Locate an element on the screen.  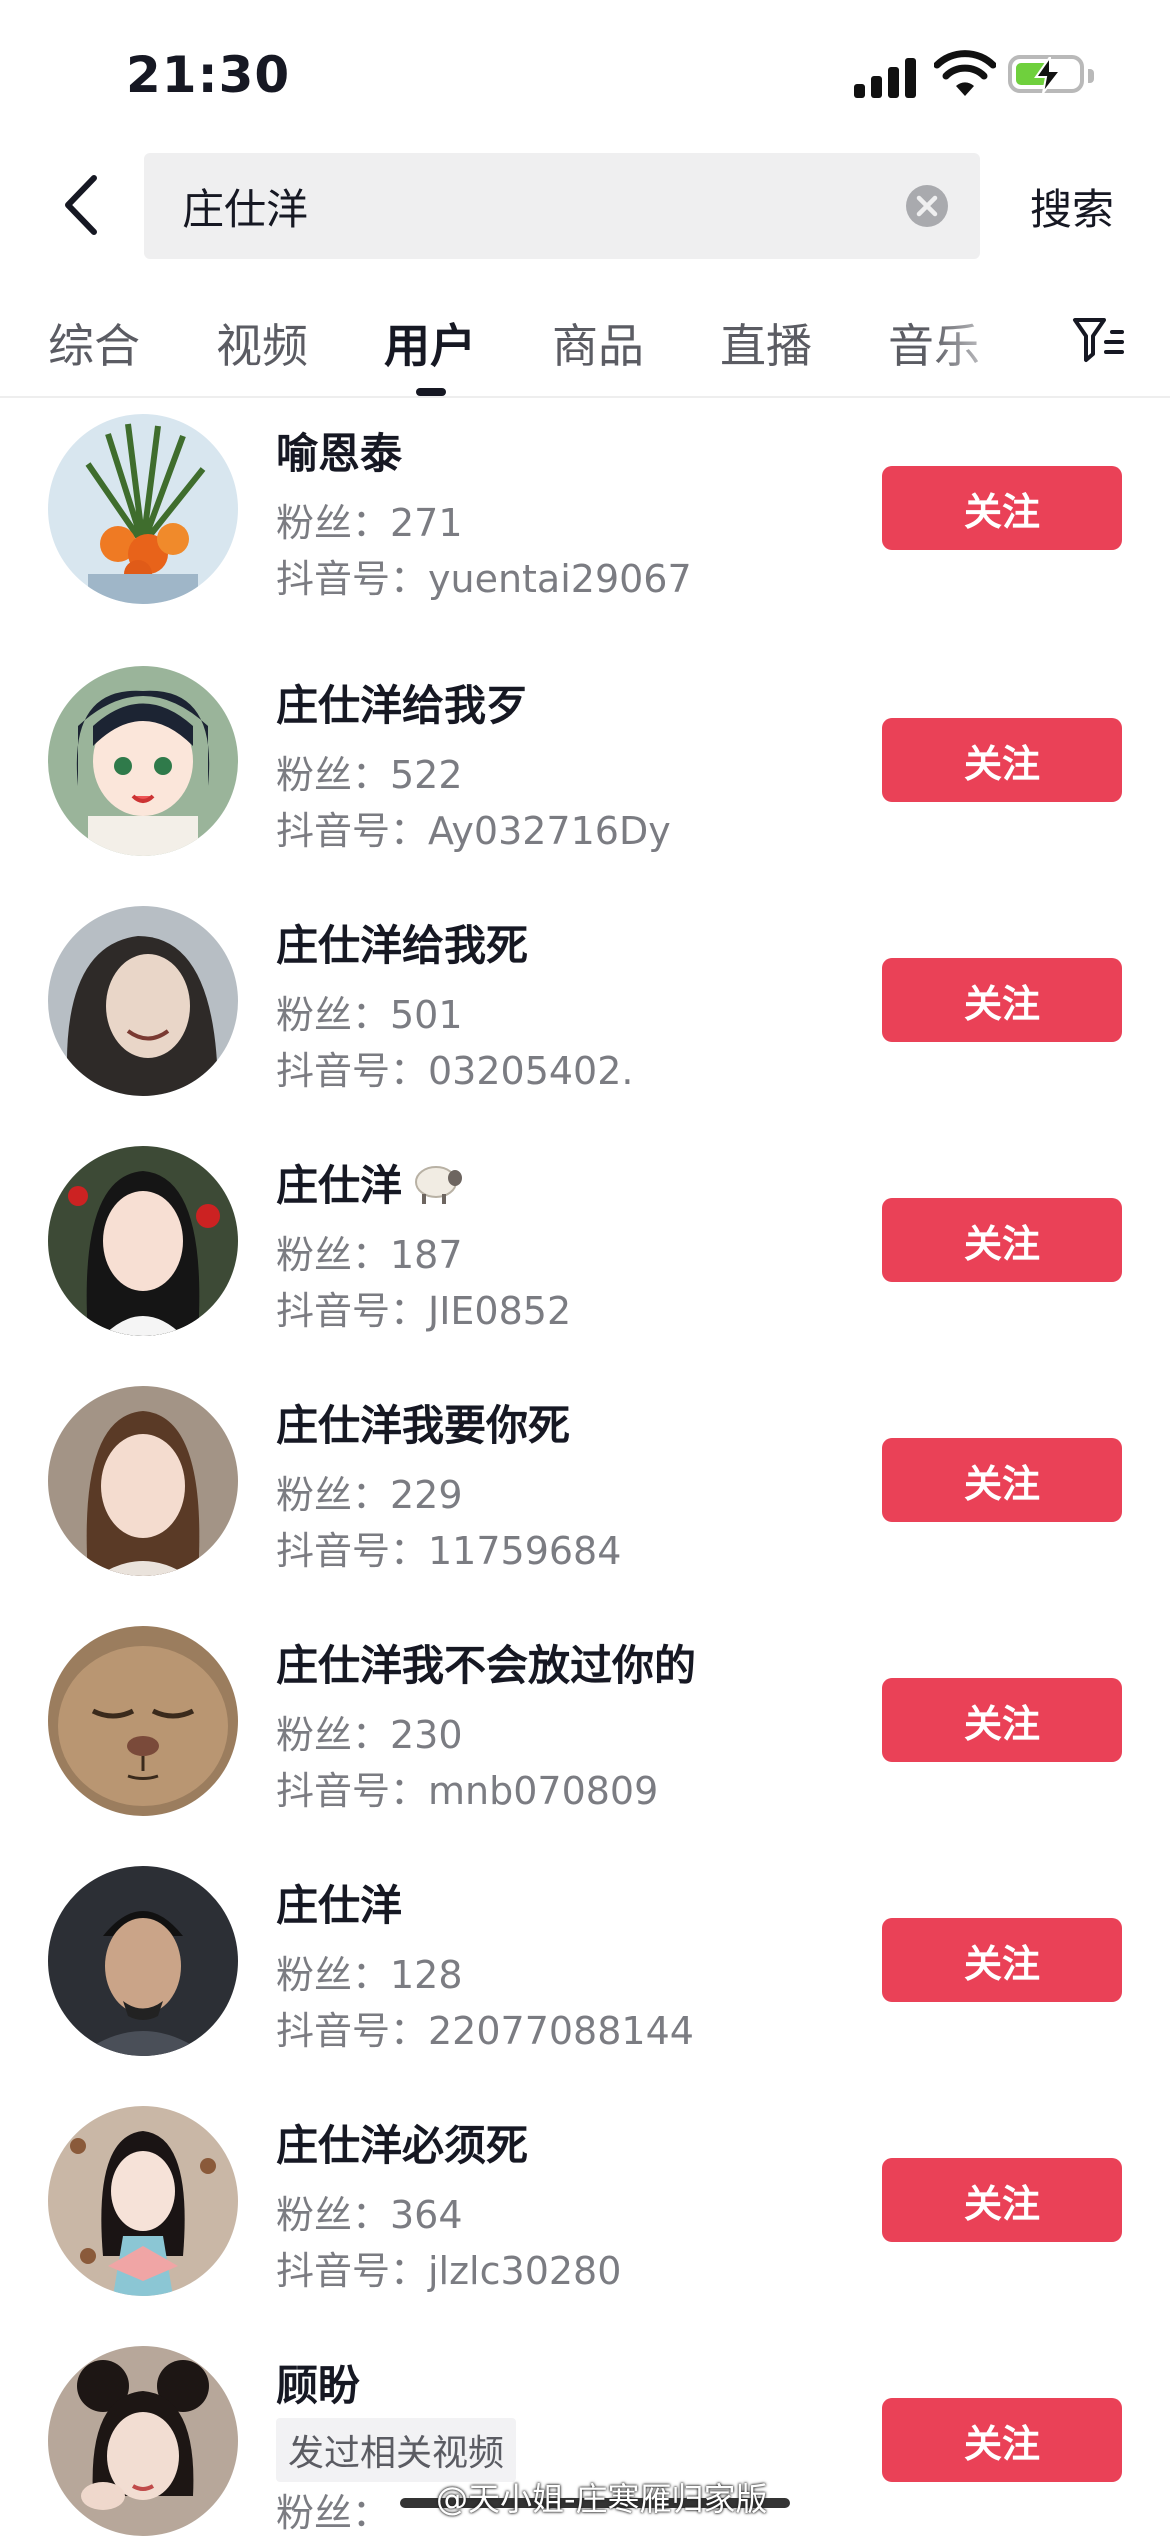
list-item: 庄仕洋必须死 粉丝：364 抖音号：jlzlc30280 关注 is located at coordinates (585, 2200).